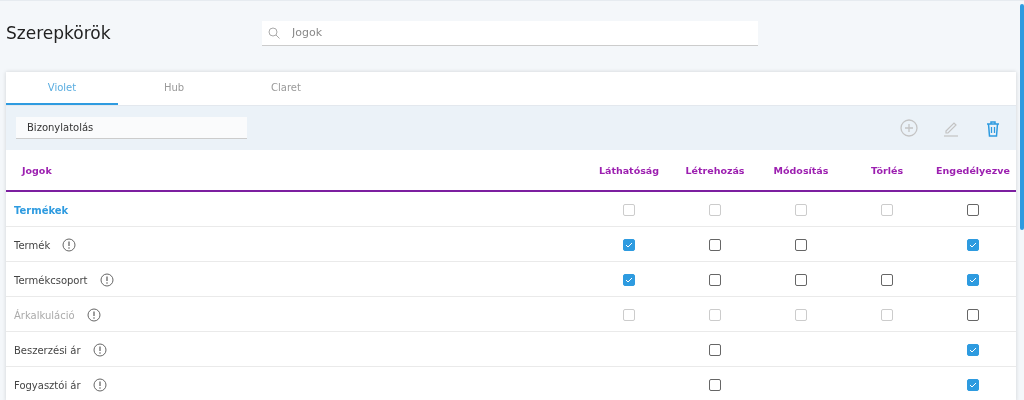 Image resolution: width=1024 pixels, height=400 pixels. What do you see at coordinates (59, 33) in the screenshot?
I see `page-title: Szerepkörök` at bounding box center [59, 33].